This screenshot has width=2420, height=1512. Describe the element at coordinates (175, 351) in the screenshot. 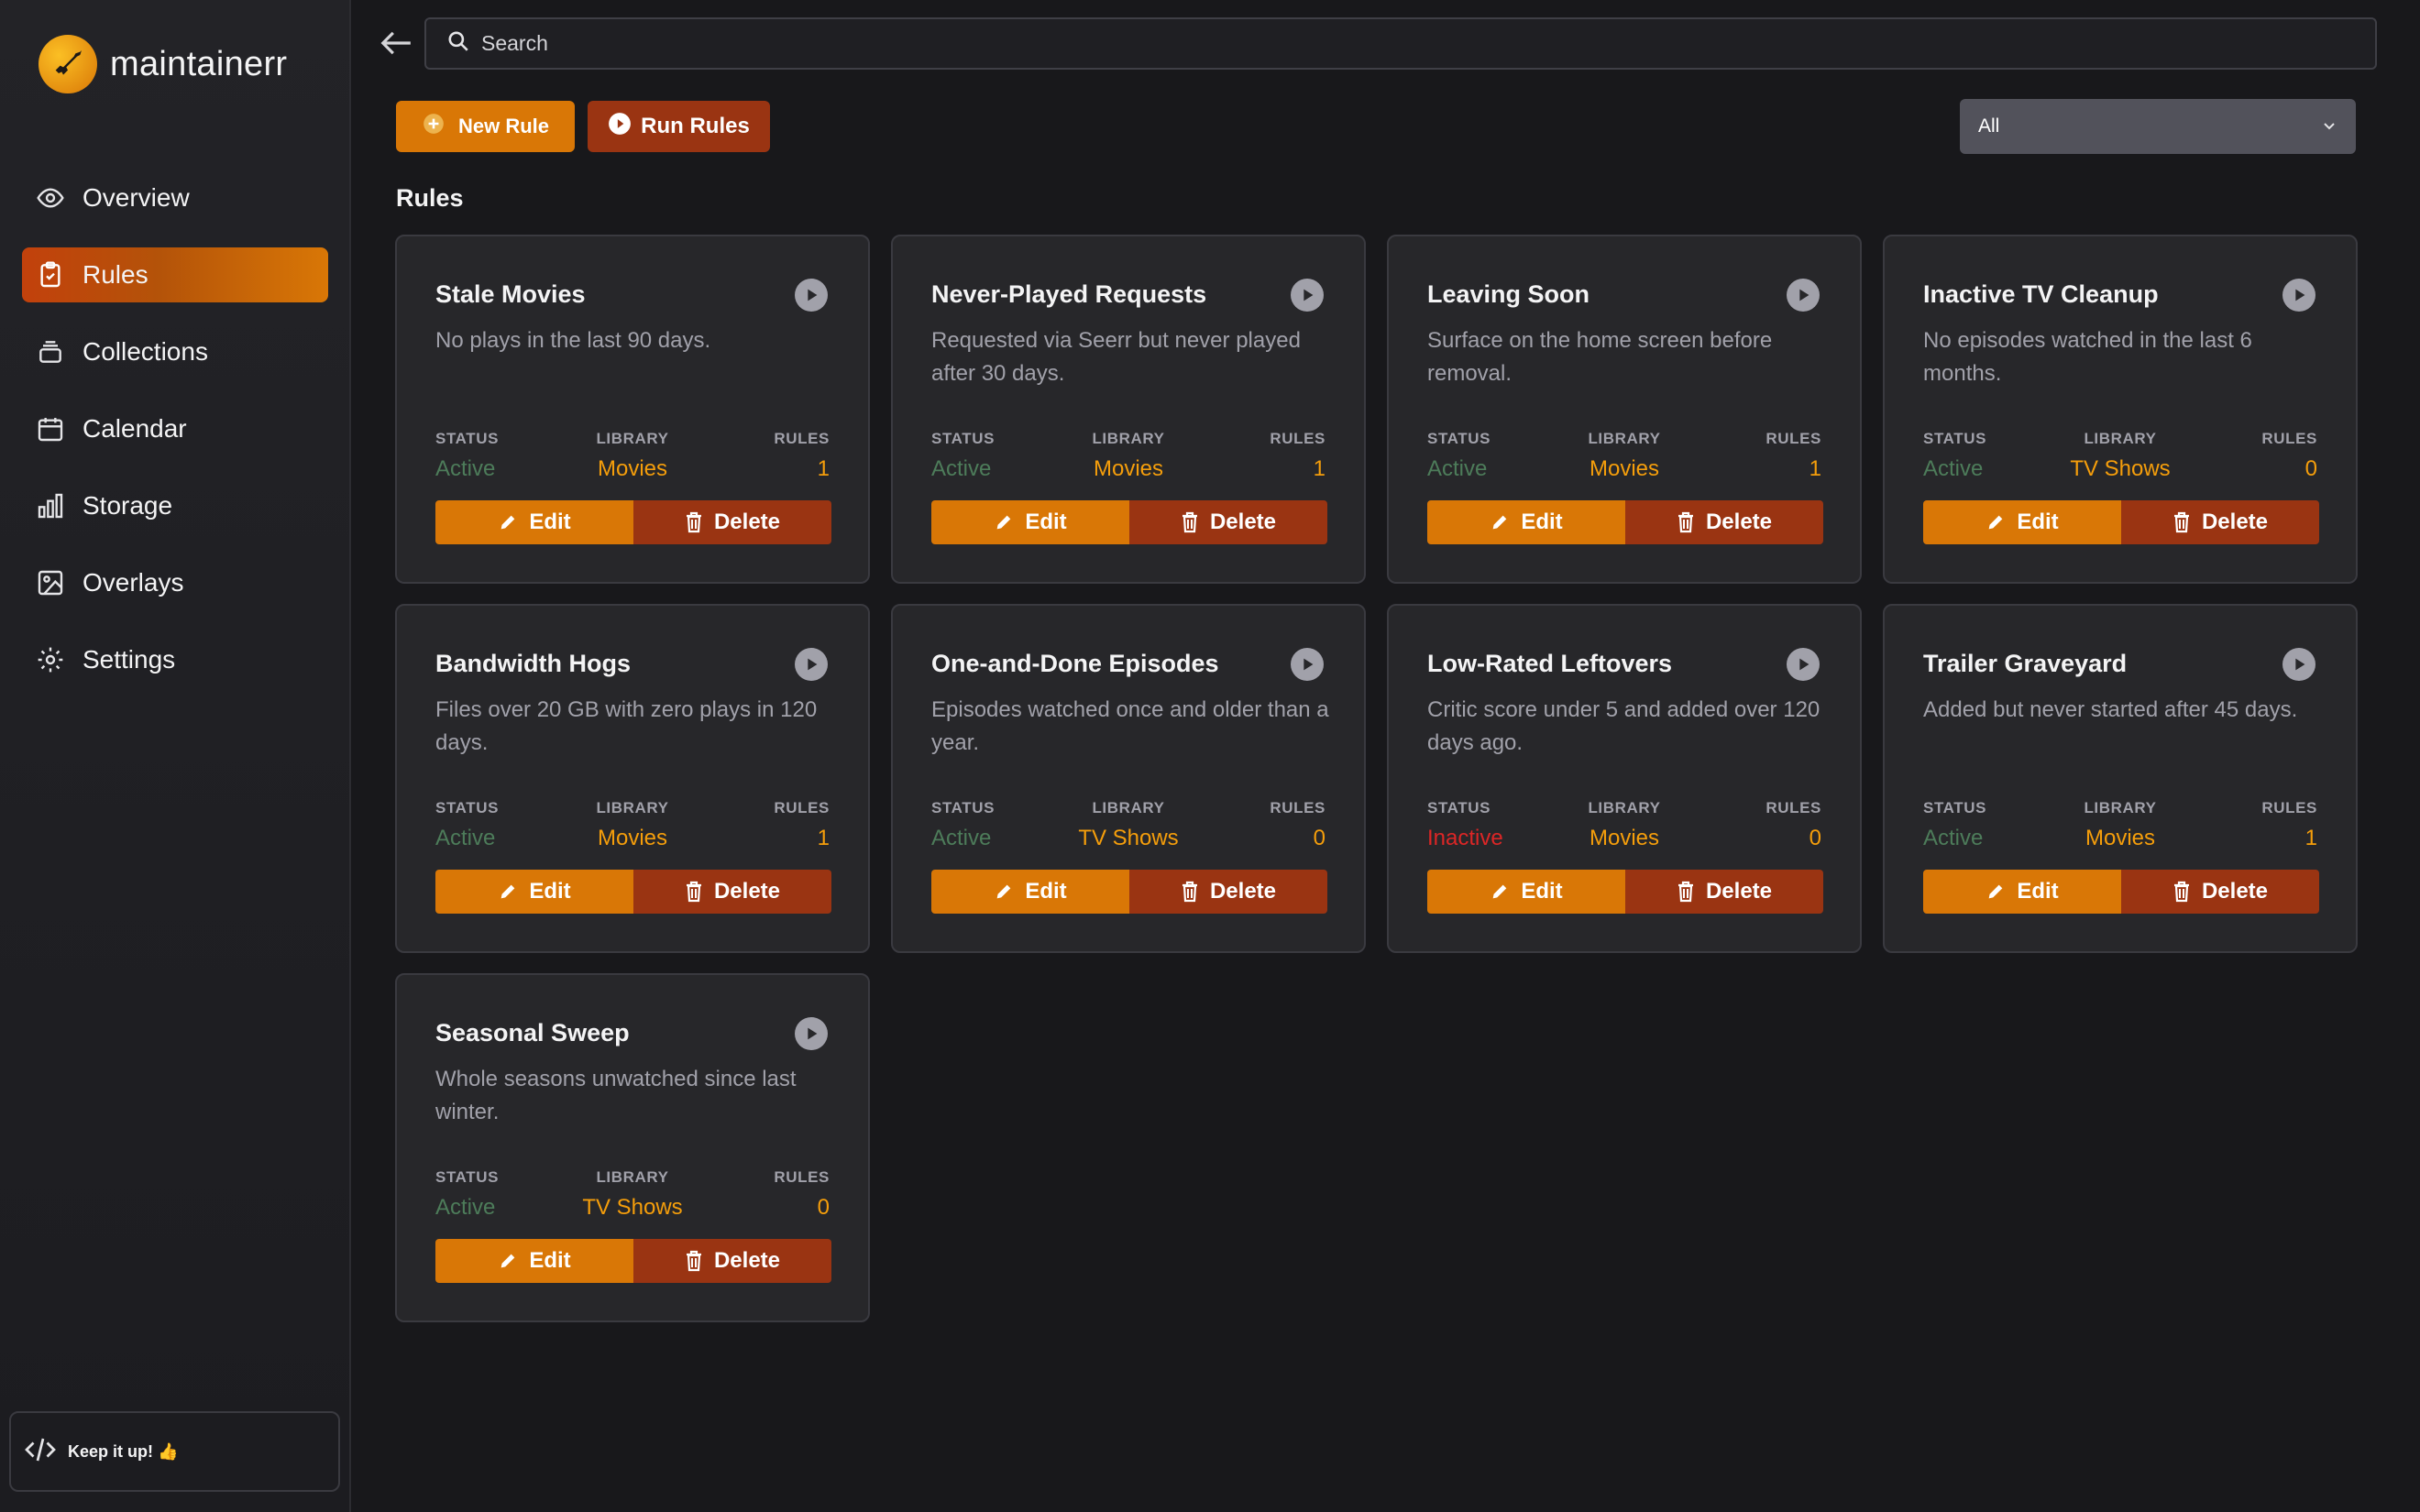

I see `sidebar-item-collections: Collections` at that location.